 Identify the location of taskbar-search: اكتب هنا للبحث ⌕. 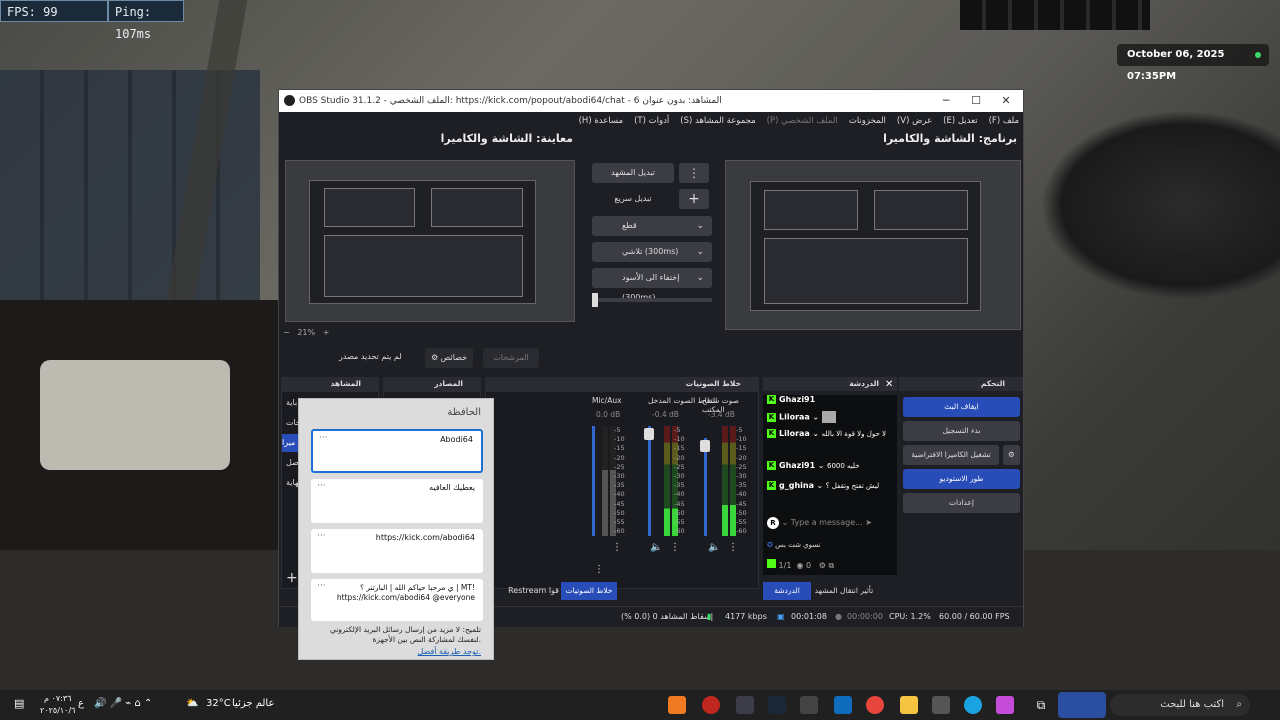
(1180, 705).